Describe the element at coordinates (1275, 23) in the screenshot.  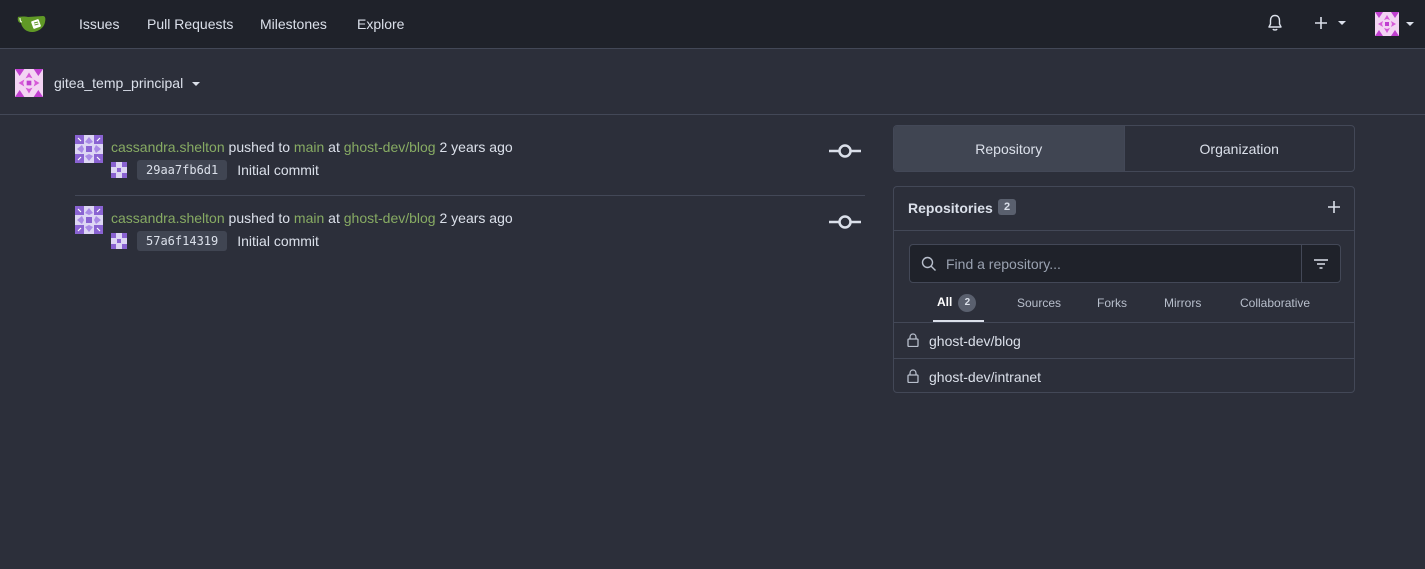
I see `bell-icon` at that location.